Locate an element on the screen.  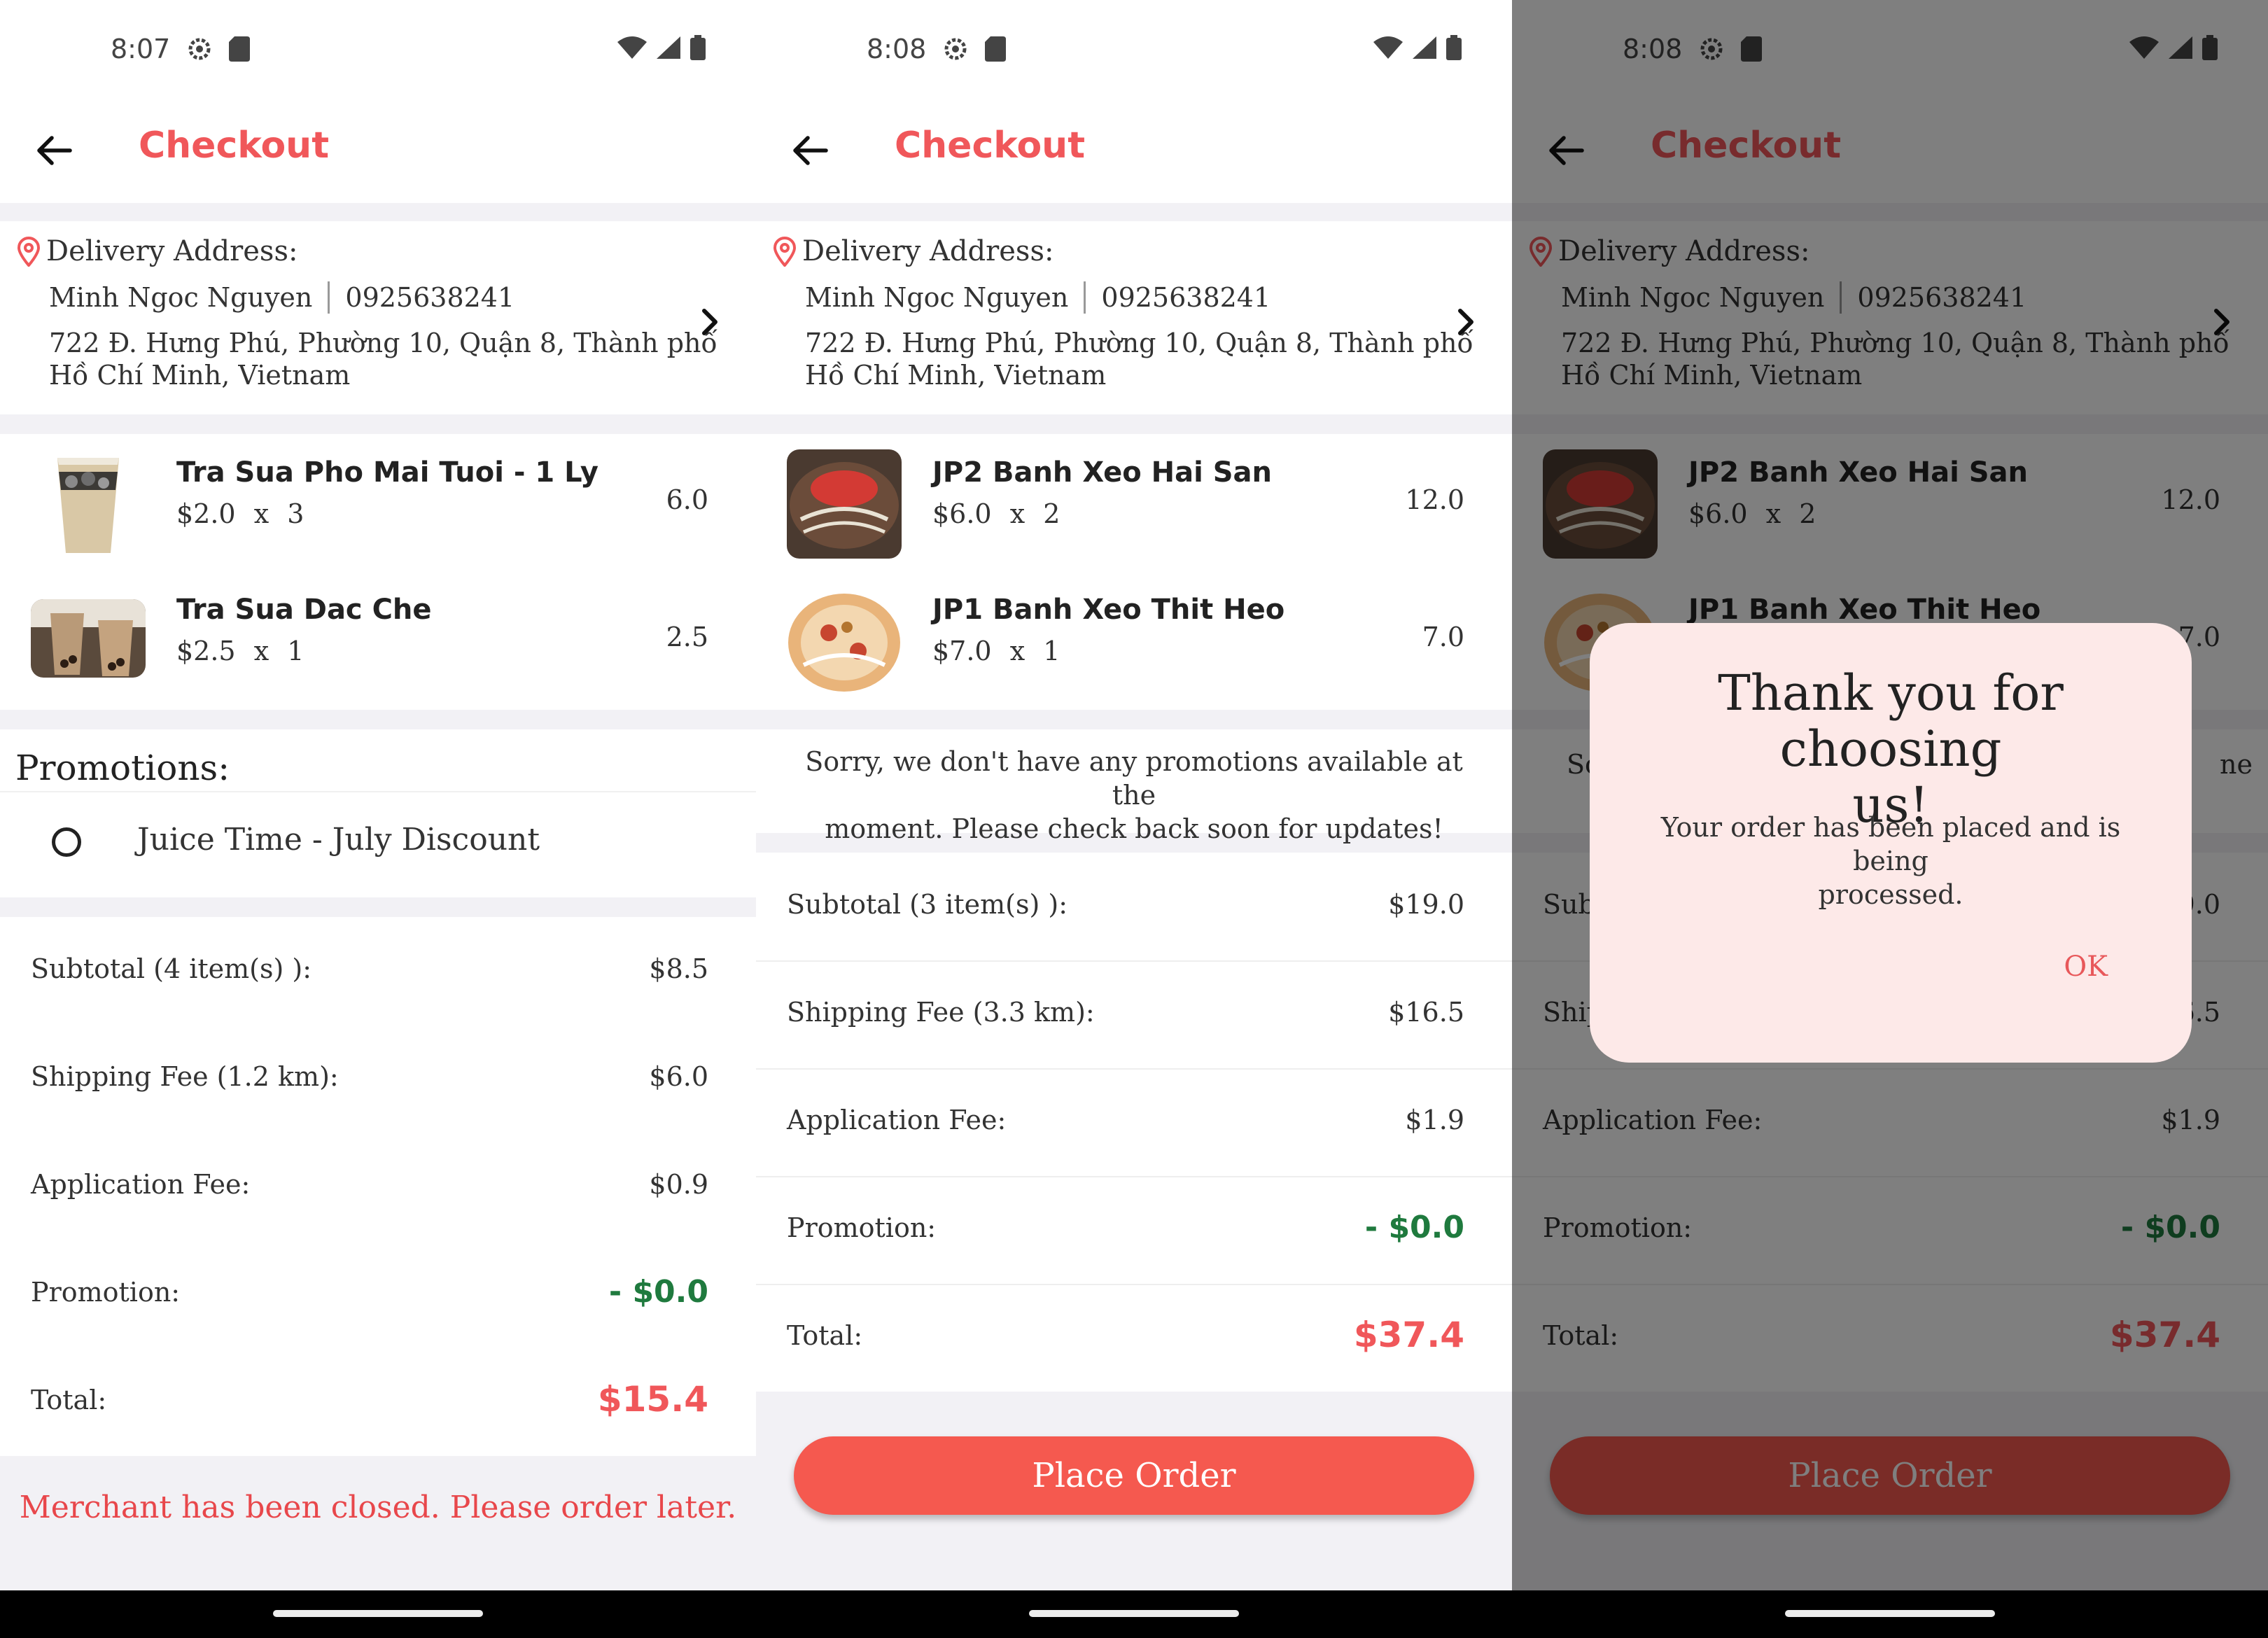
app-fee-label: Application Fee: is located at coordinates (897, 1120).